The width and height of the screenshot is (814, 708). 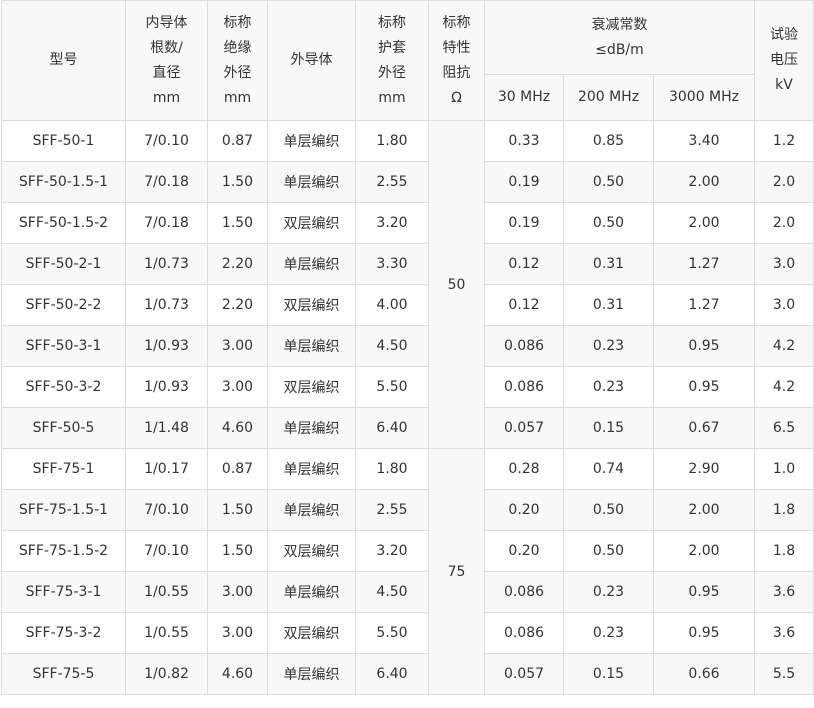 What do you see at coordinates (237, 60) in the screenshot?
I see `header-insulation-od: 标称 绝缘 外径 mm` at bounding box center [237, 60].